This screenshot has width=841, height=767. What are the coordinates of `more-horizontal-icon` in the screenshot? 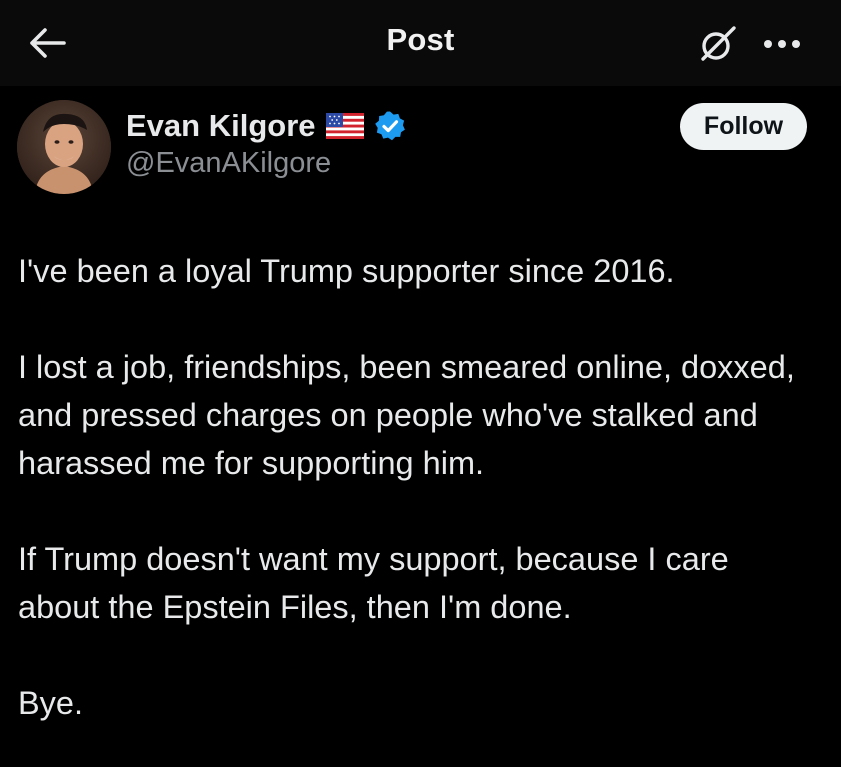 It's located at (782, 44).